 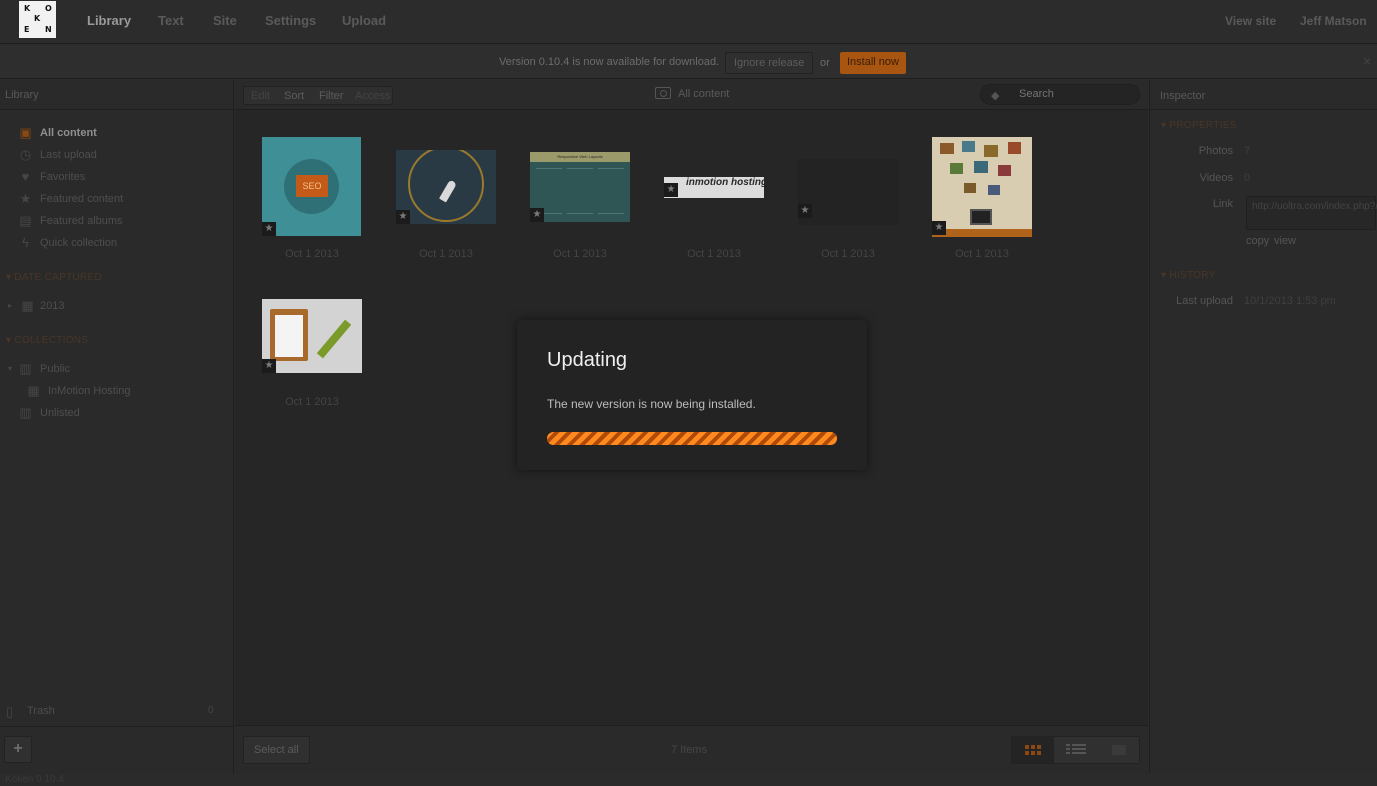 What do you see at coordinates (171, 20) in the screenshot?
I see `nav-text: Text` at bounding box center [171, 20].